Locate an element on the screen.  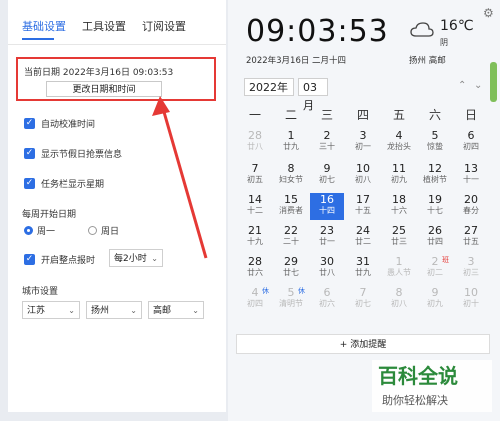
watermark-subtitle: 助你轻松解决 is located at coordinates (415, 400).